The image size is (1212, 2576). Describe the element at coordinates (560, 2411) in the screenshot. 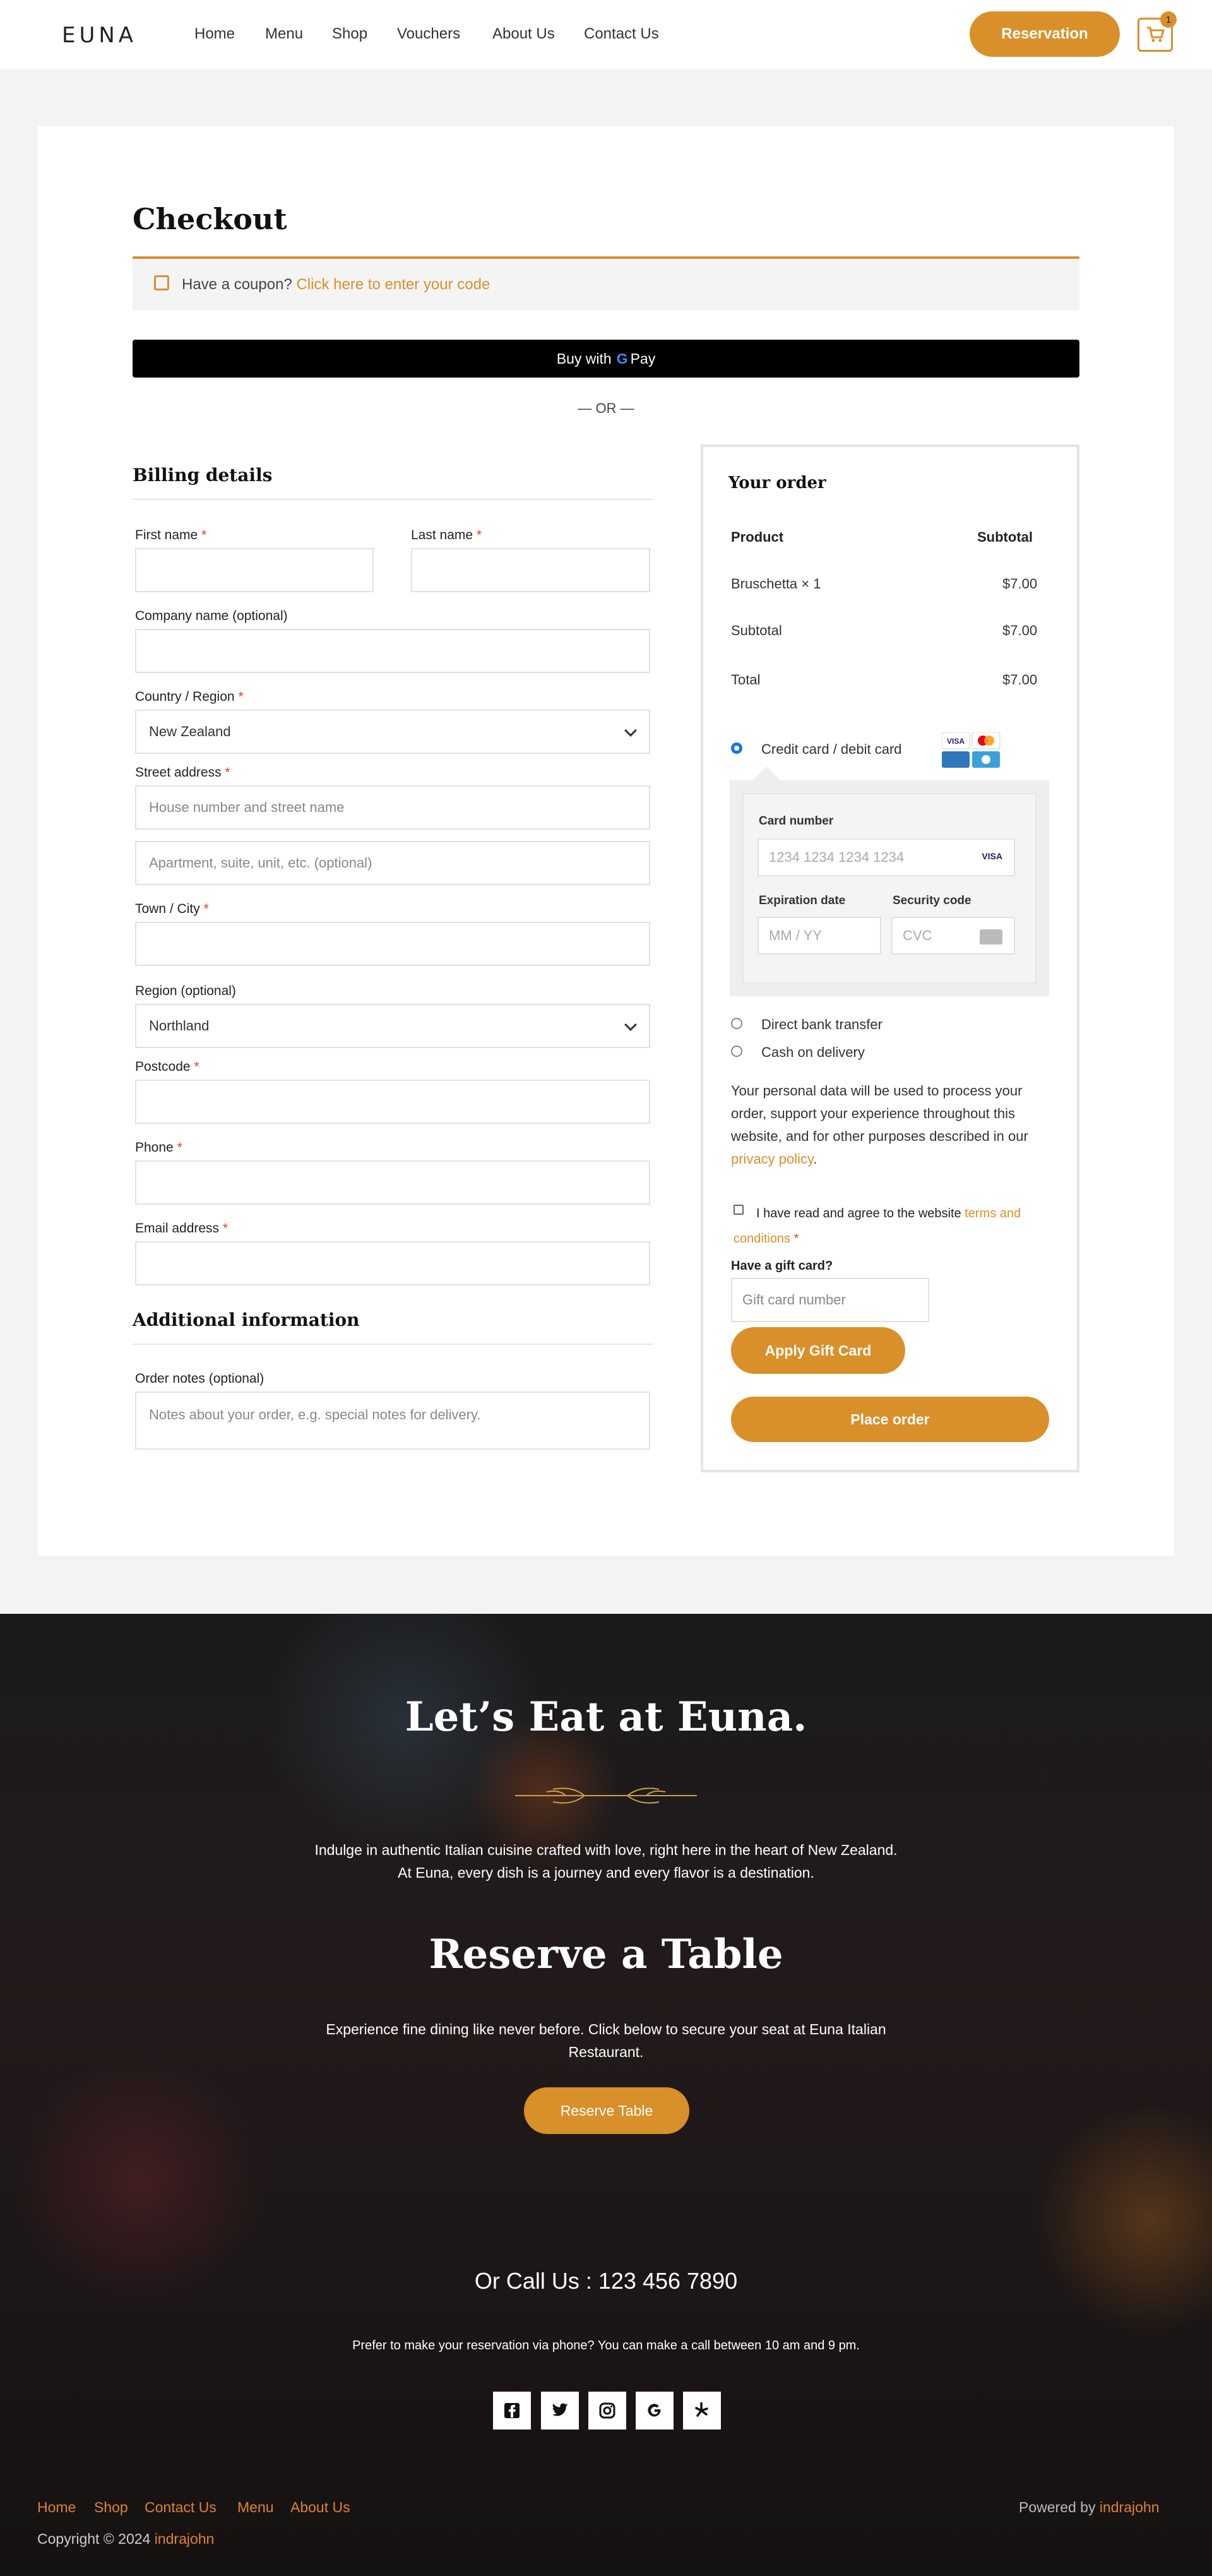

I see `twitter-icon` at that location.